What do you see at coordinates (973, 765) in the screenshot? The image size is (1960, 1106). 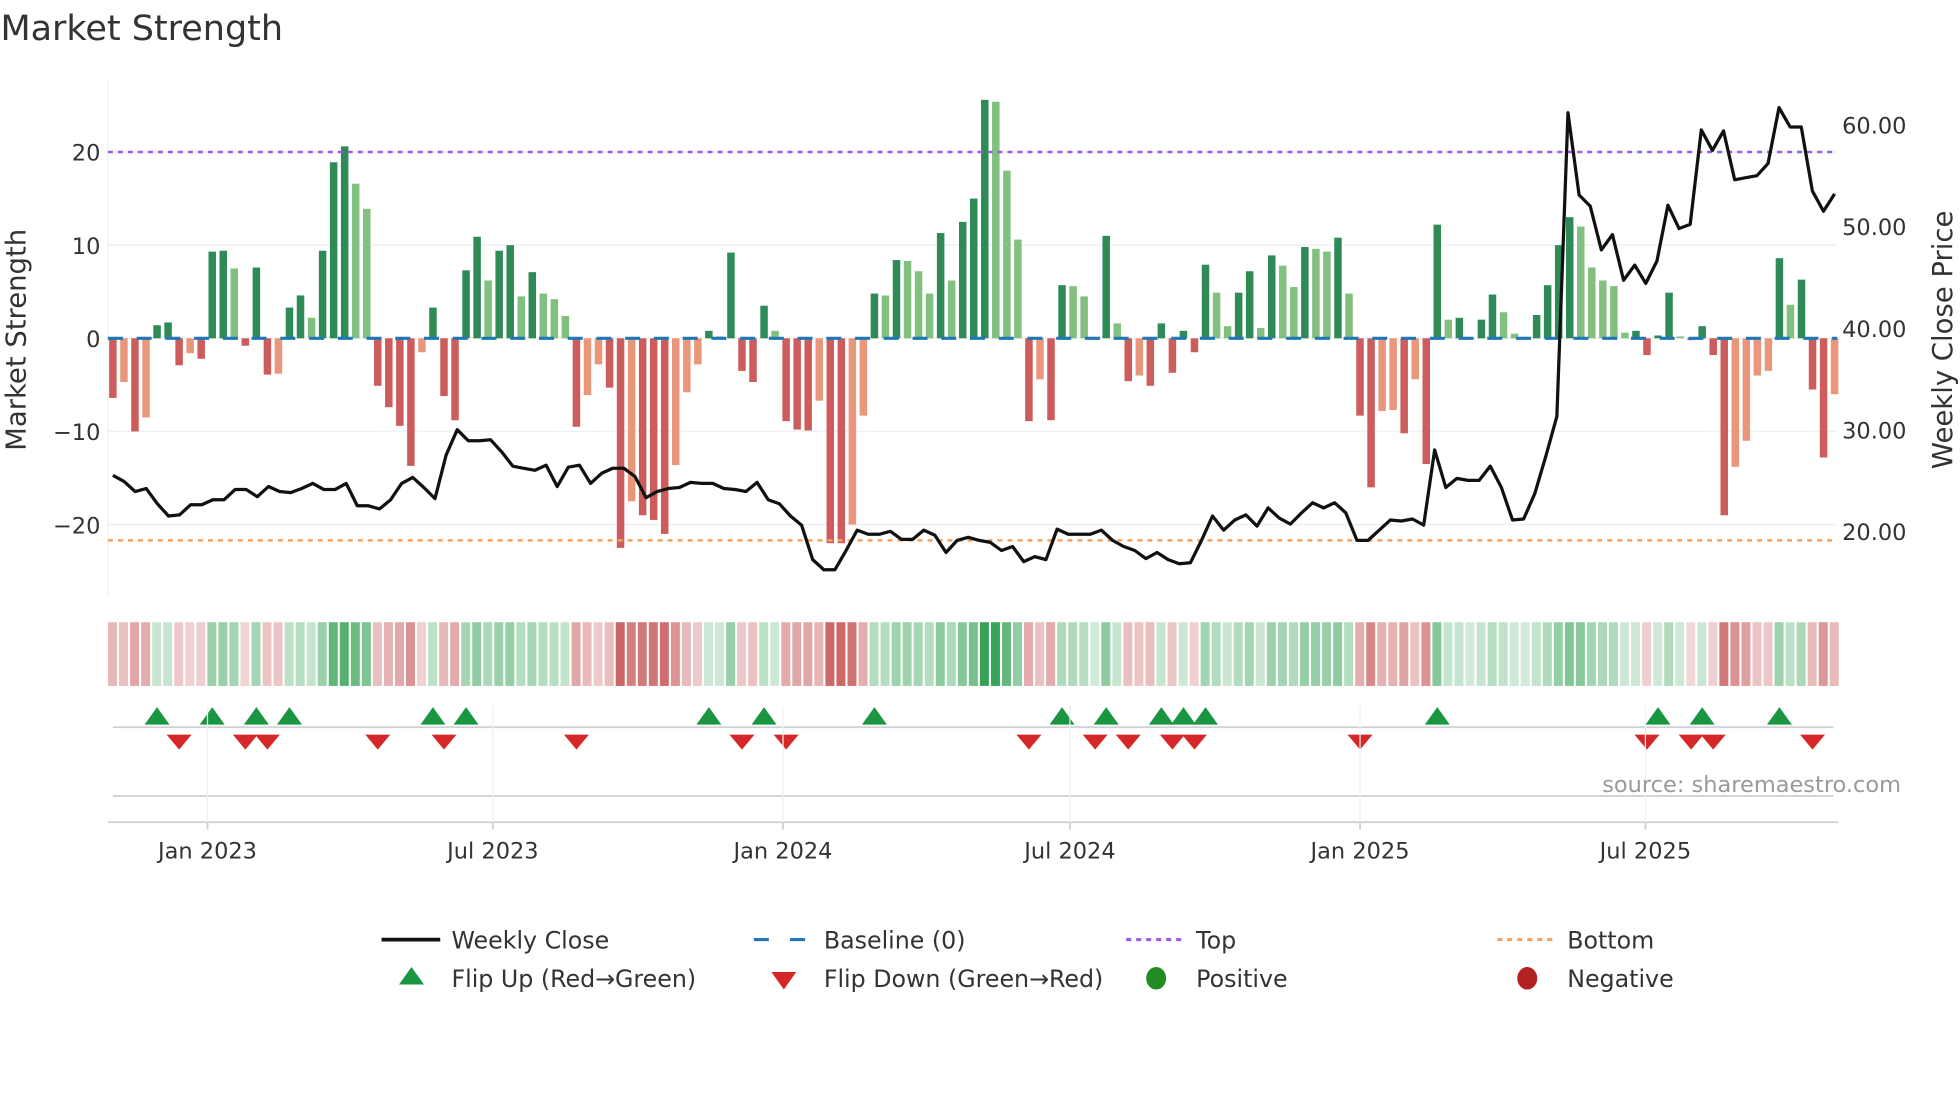 I see `flip-markers` at bounding box center [973, 765].